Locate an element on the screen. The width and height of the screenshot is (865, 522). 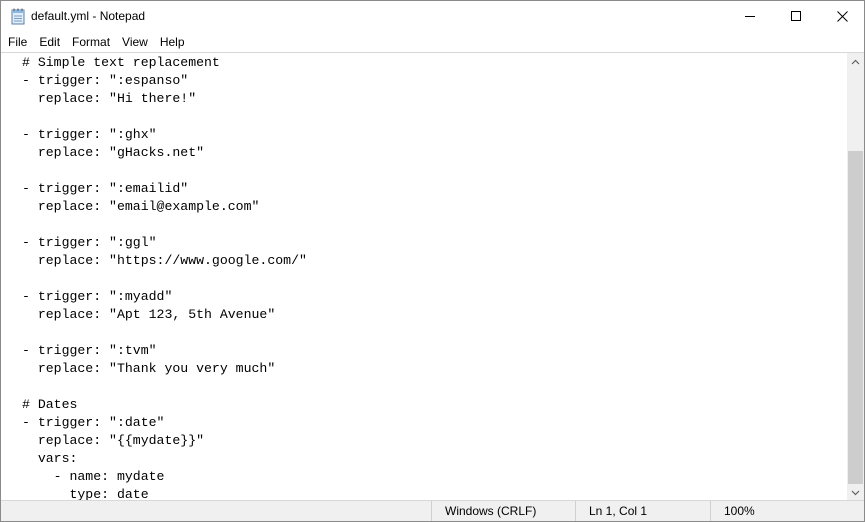
close-button is located at coordinates (841, 16).